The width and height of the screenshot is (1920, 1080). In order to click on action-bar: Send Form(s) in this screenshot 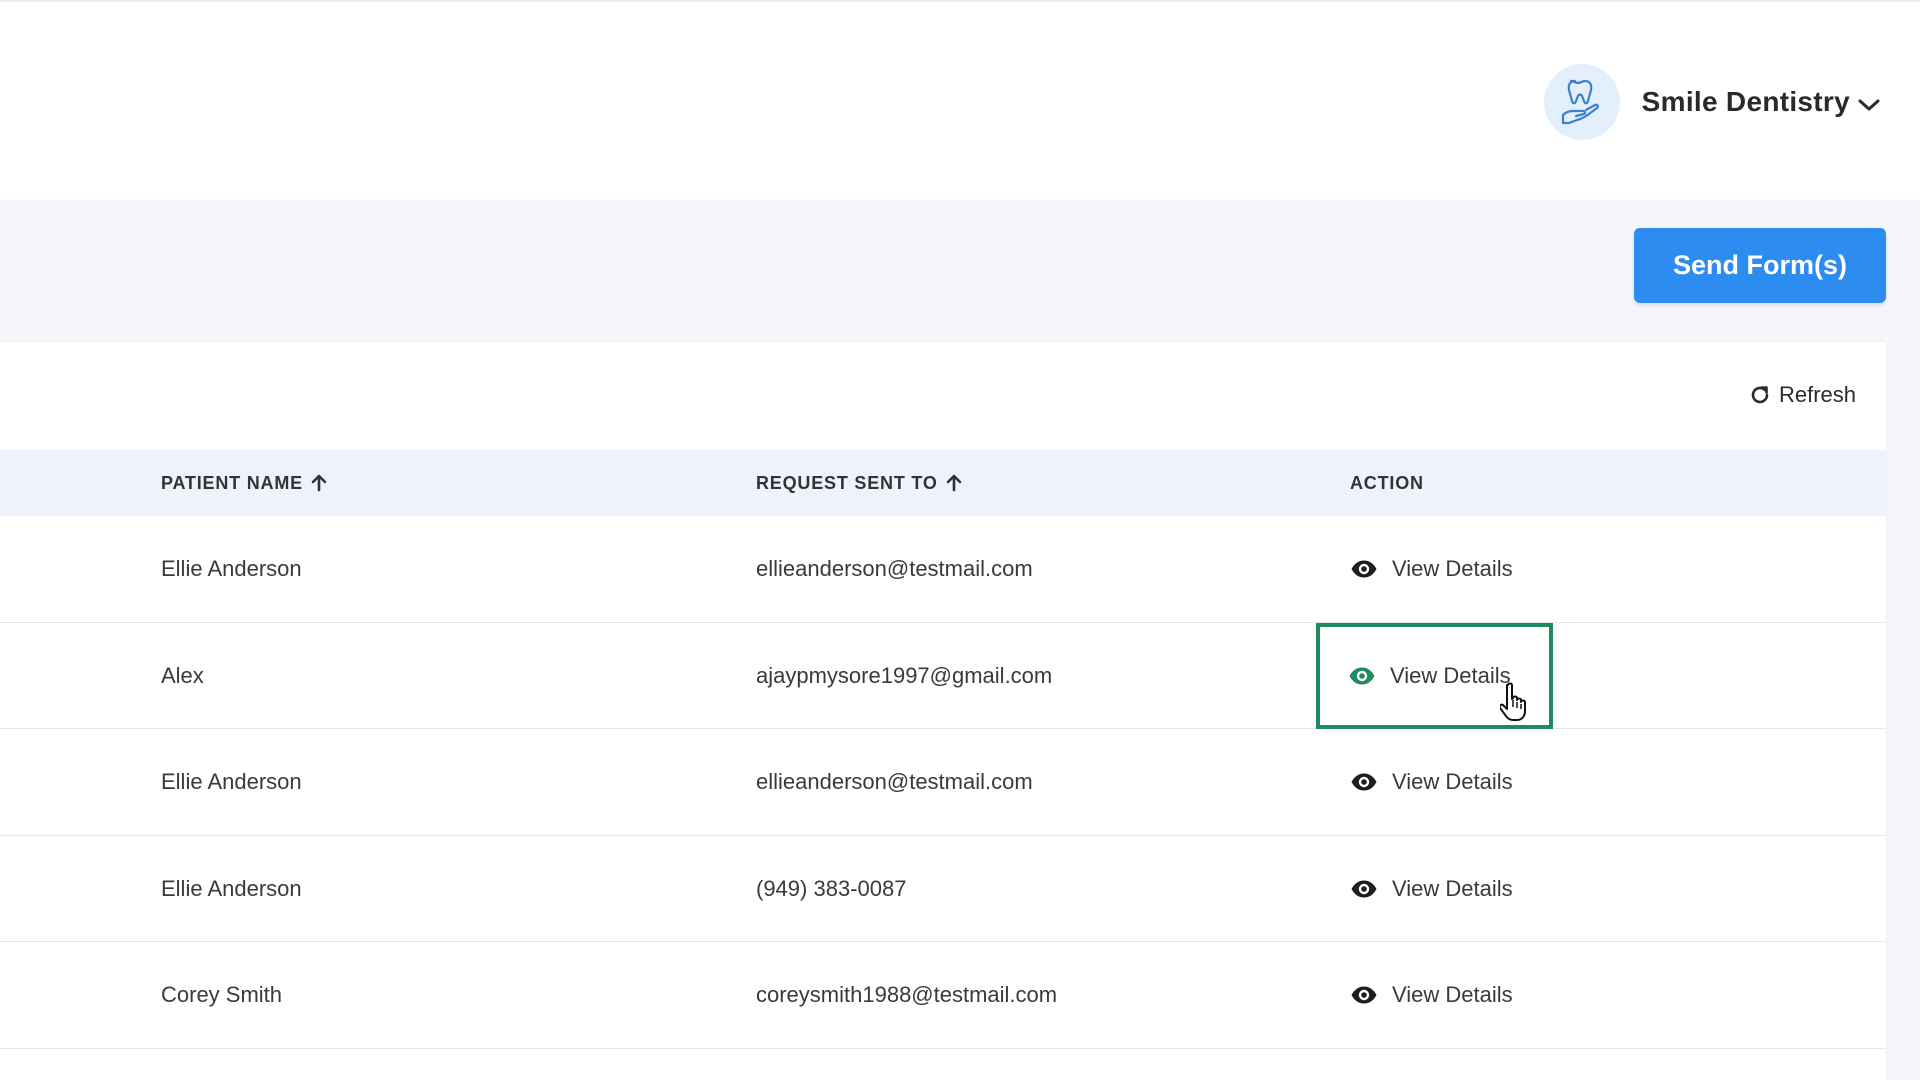, I will do `click(960, 271)`.